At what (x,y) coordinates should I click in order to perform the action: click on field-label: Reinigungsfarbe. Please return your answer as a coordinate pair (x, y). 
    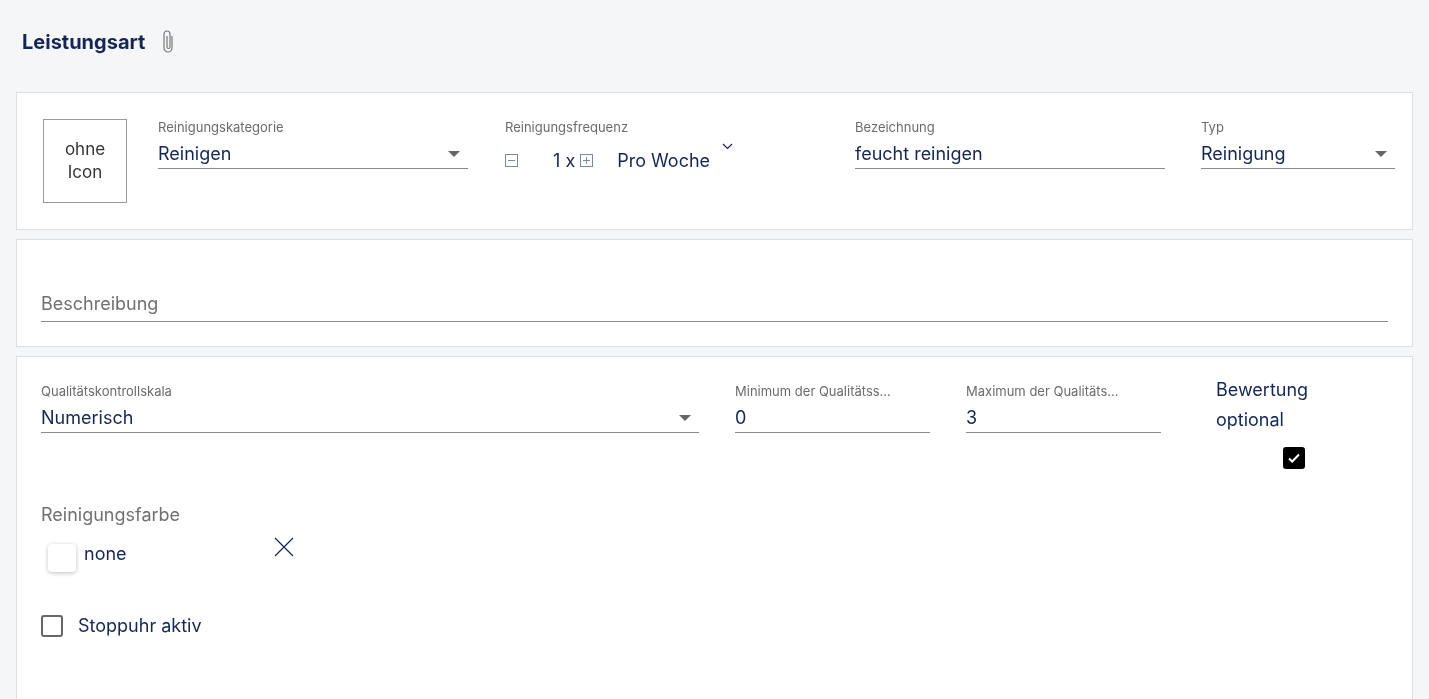
    Looking at the image, I should click on (111, 515).